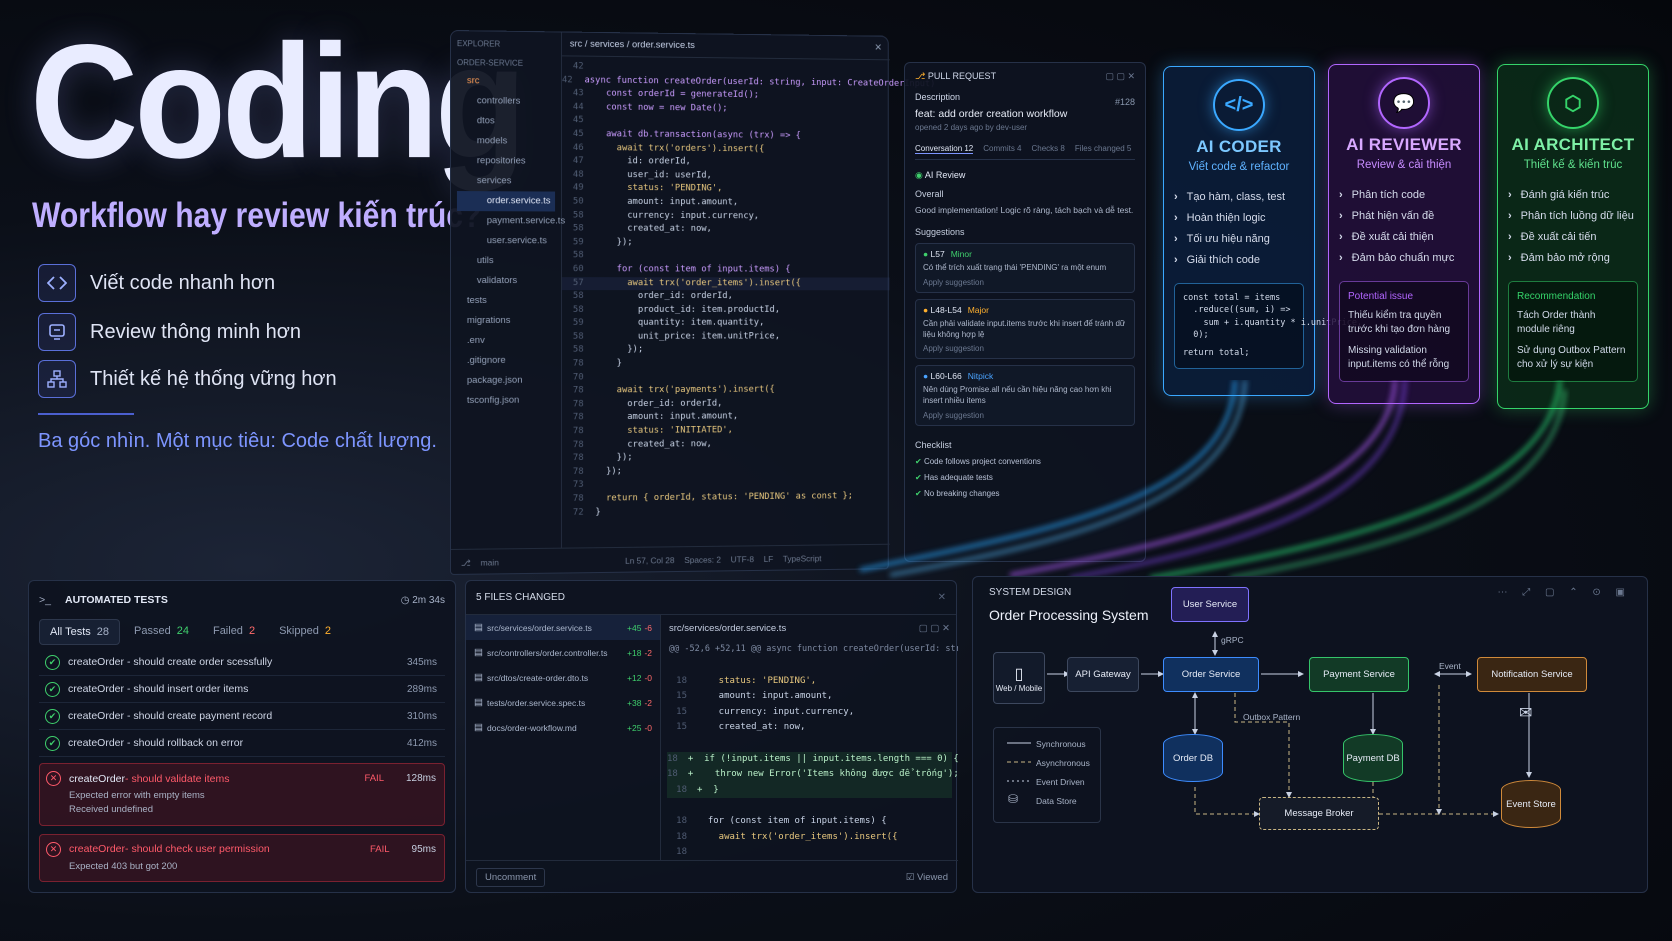 The image size is (1672, 941). Describe the element at coordinates (1103, 674) in the screenshot. I see `node-api-gateway: API Gateway` at that location.